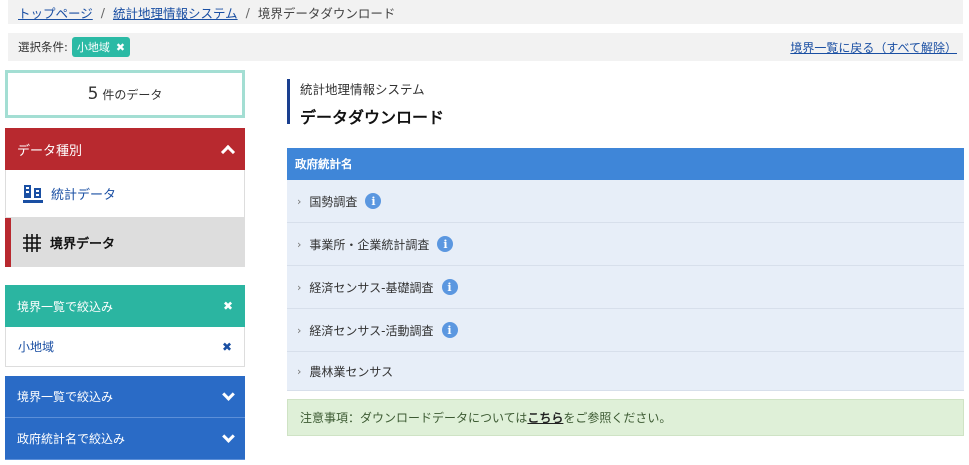  Describe the element at coordinates (372, 117) in the screenshot. I see `page-title: データダウンロード` at that location.